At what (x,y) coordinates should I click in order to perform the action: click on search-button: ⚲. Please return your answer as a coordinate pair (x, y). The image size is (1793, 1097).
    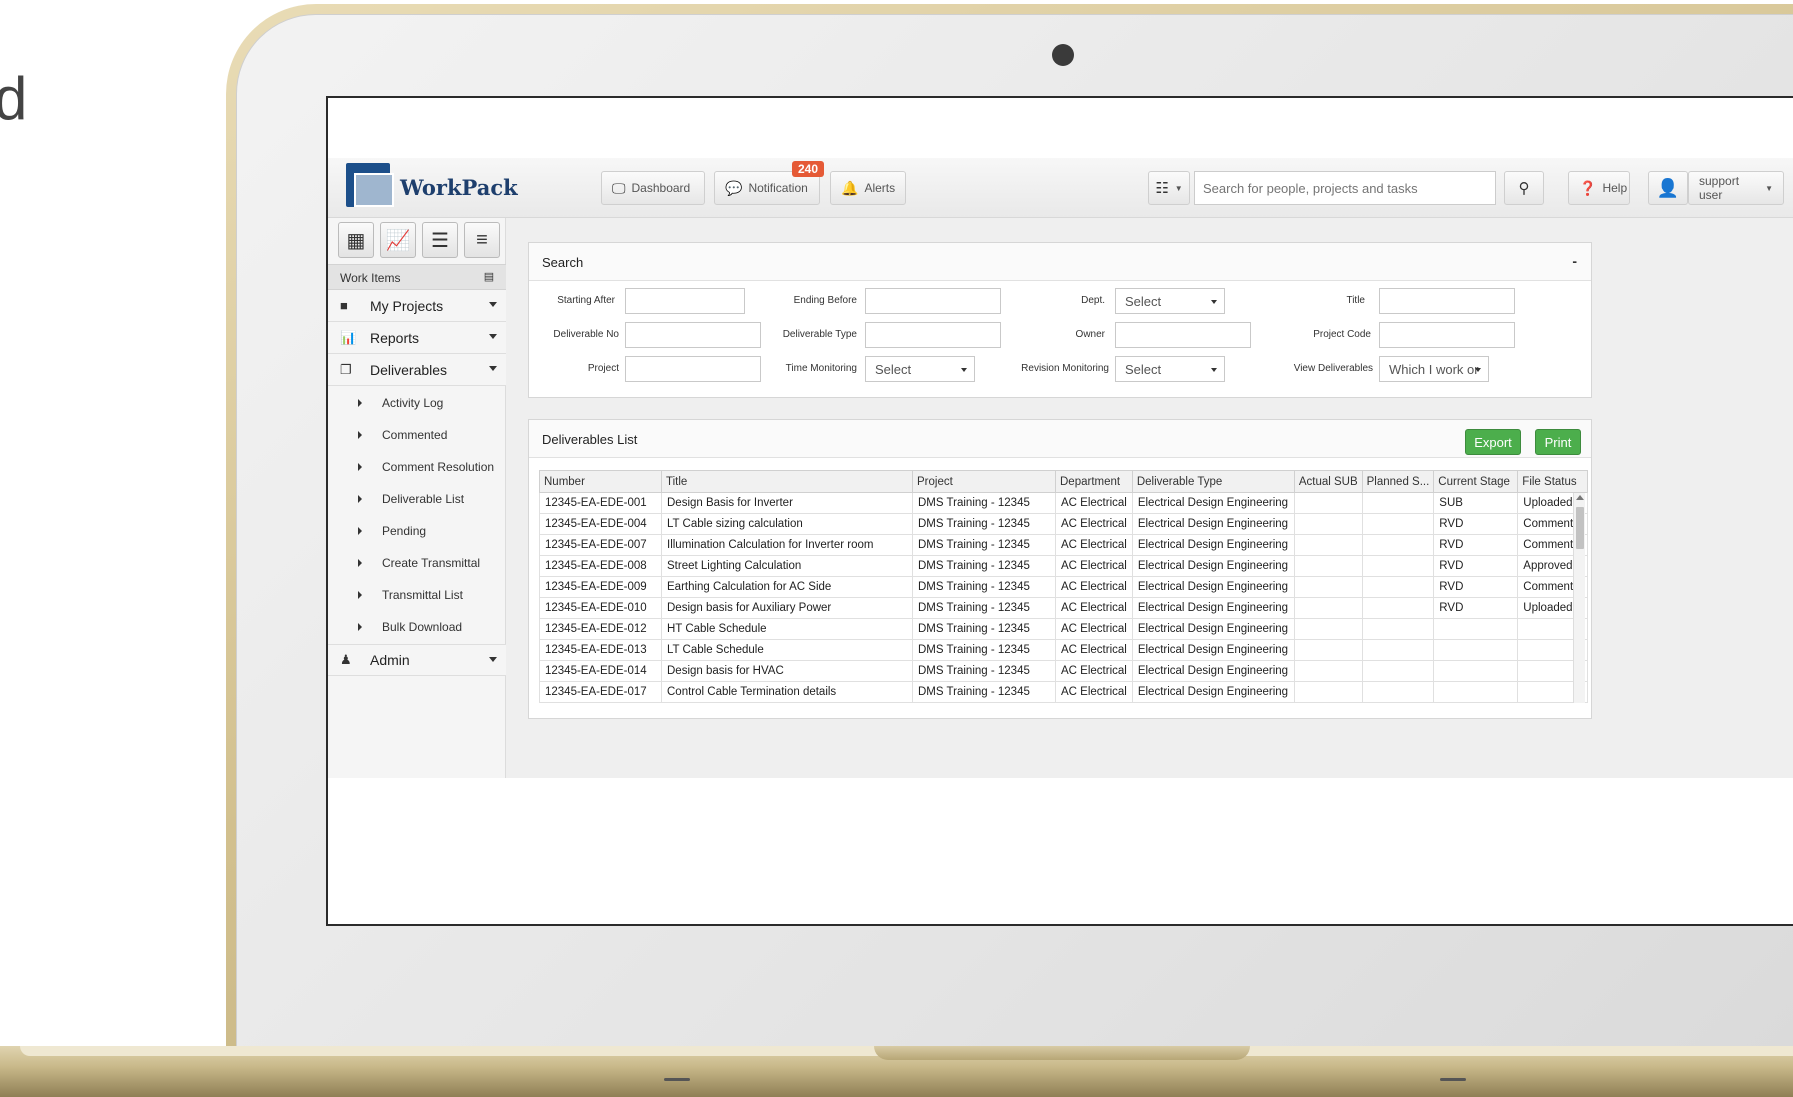
    Looking at the image, I should click on (1524, 188).